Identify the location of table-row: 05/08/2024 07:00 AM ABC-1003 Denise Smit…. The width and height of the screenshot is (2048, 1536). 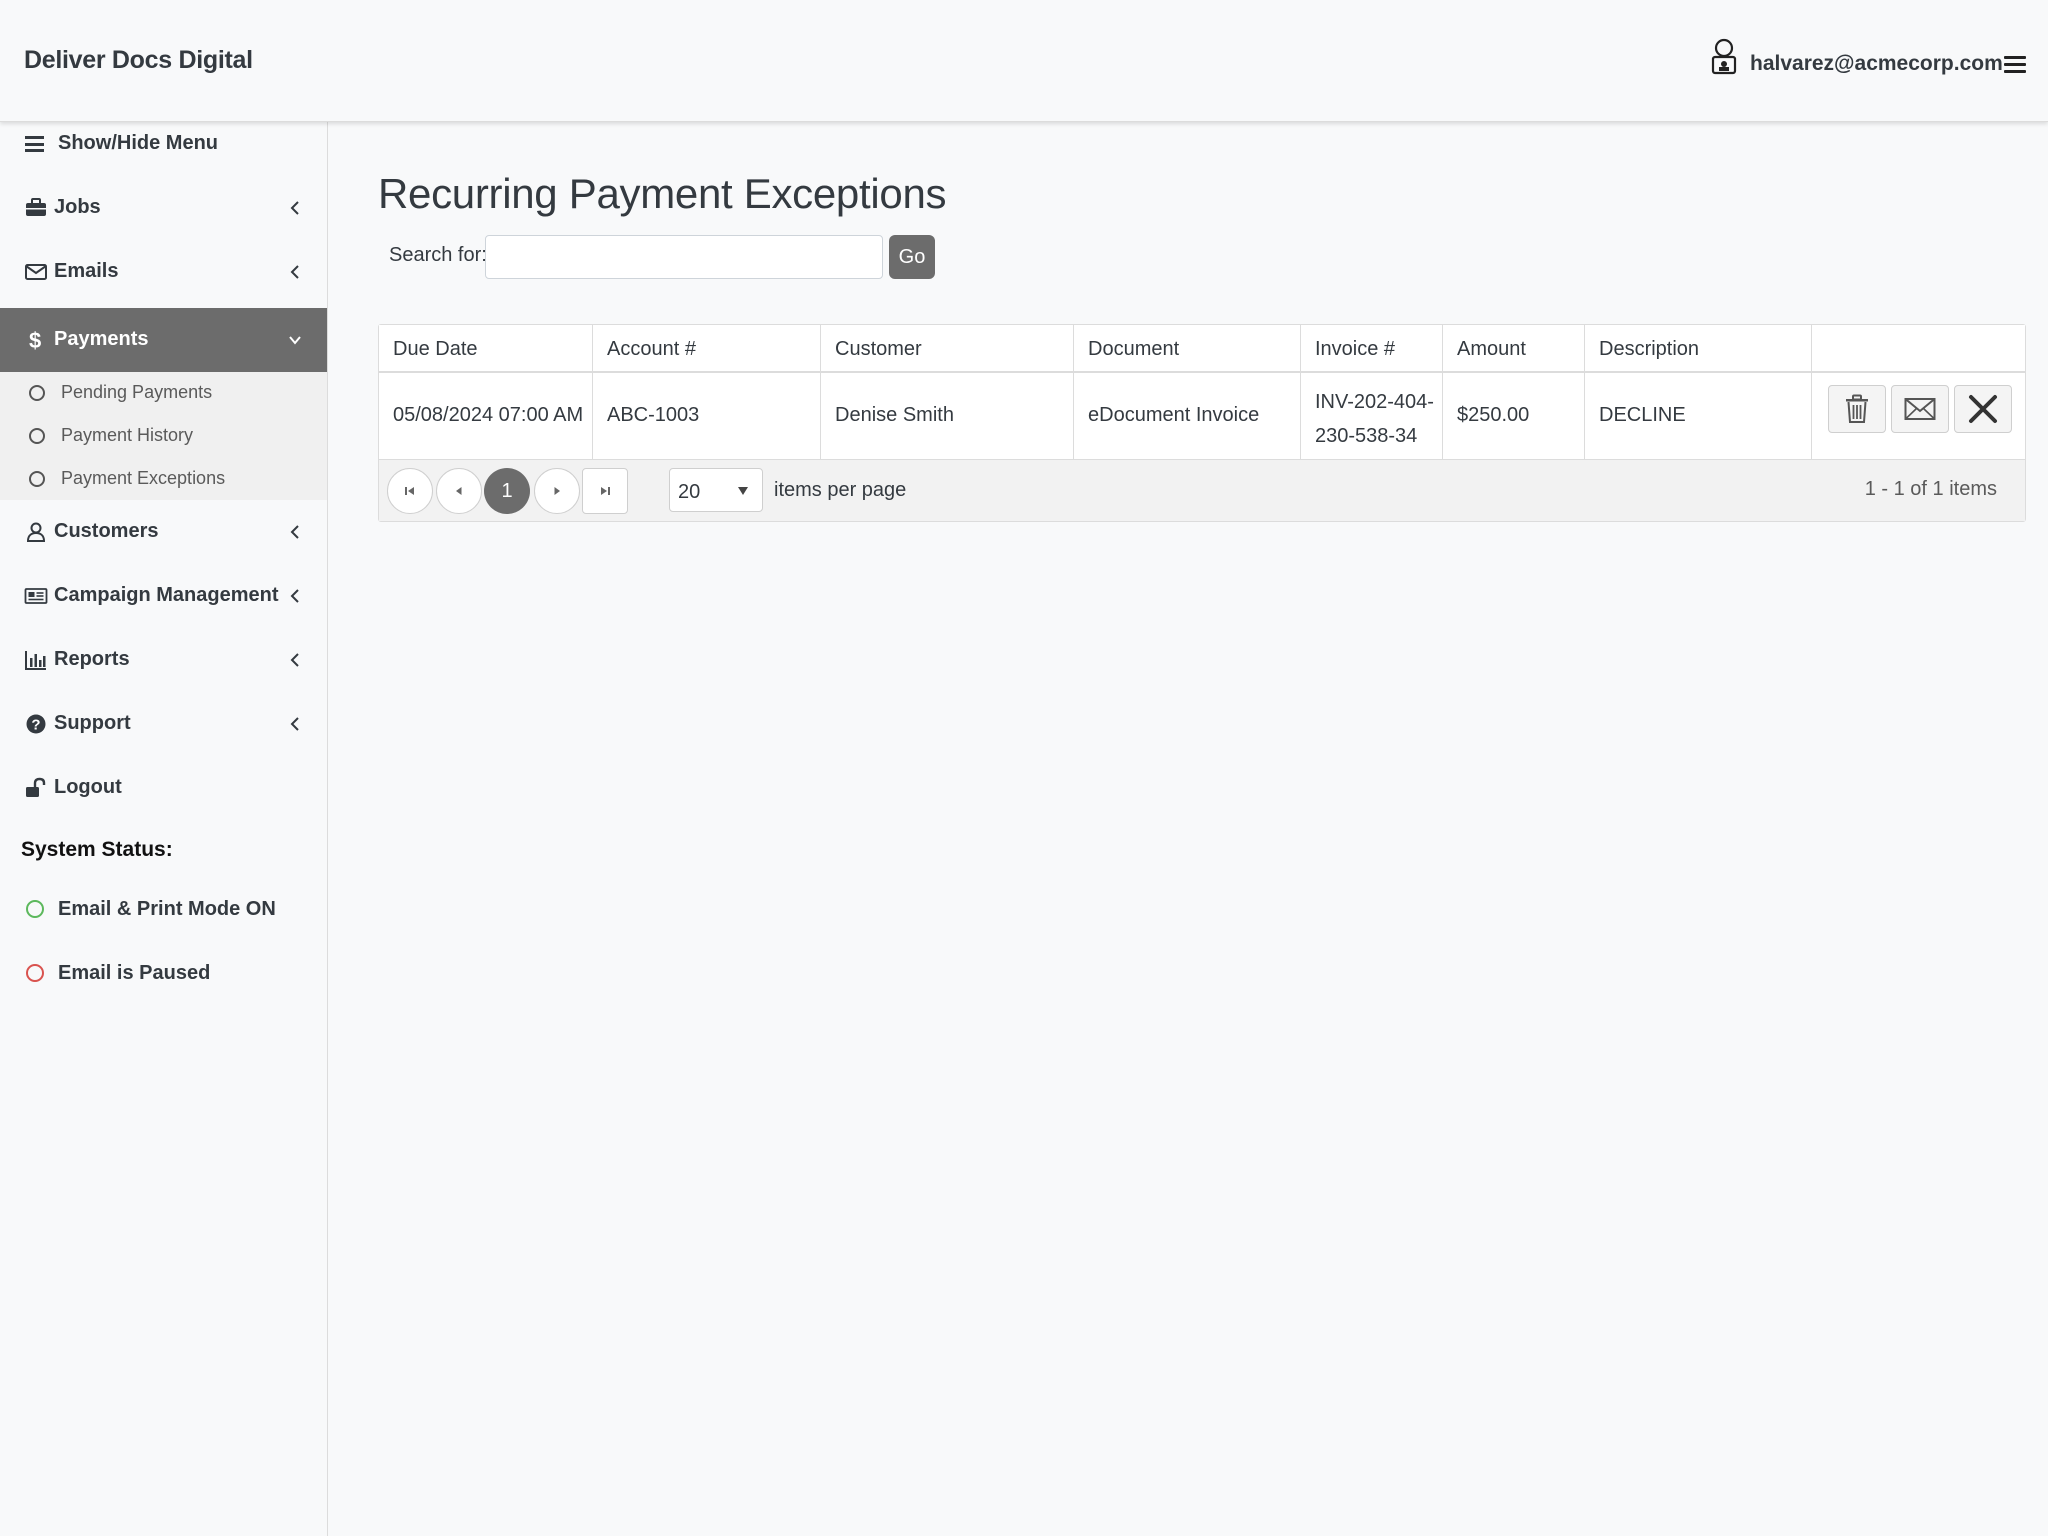
(1202, 416).